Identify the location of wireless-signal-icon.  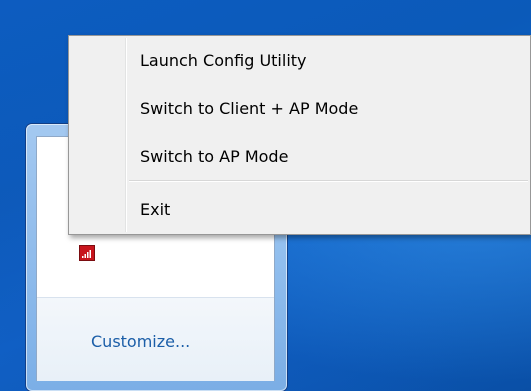
(87, 253).